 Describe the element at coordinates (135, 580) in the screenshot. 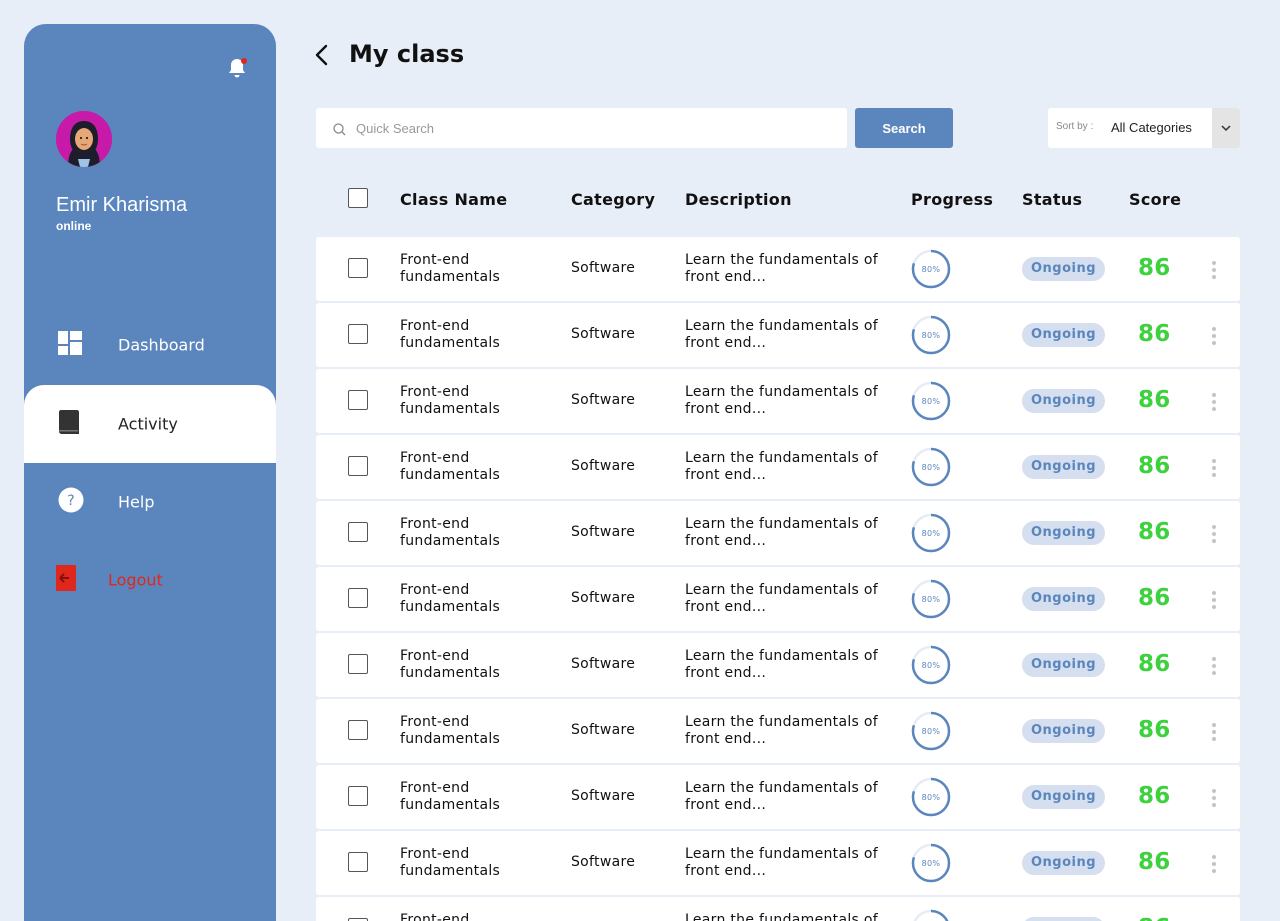

I see `nav-label-logout: Logout` at that location.